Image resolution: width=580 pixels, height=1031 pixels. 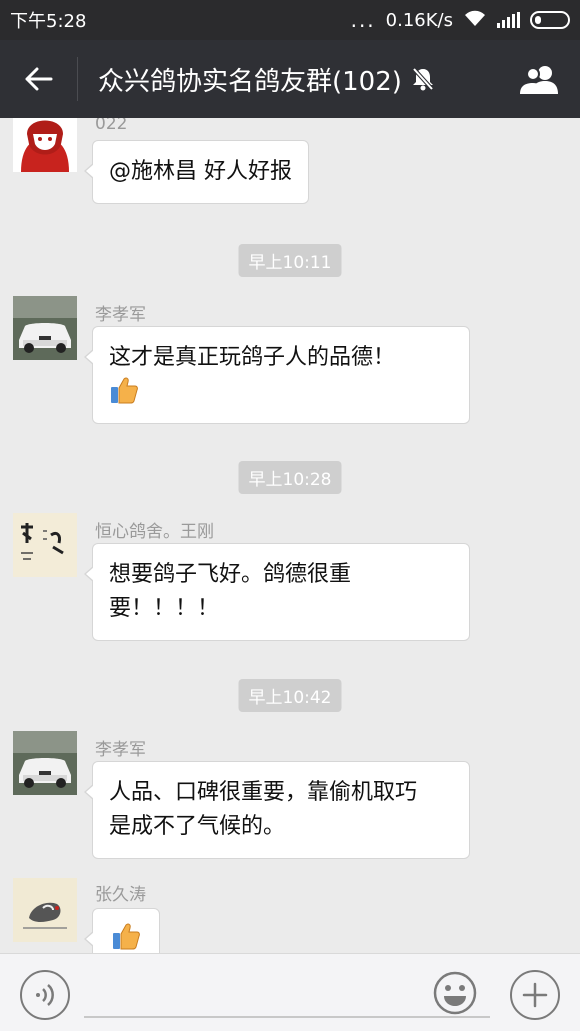 I want to click on message-bubble: @施林昌 好人好报, so click(x=196, y=172).